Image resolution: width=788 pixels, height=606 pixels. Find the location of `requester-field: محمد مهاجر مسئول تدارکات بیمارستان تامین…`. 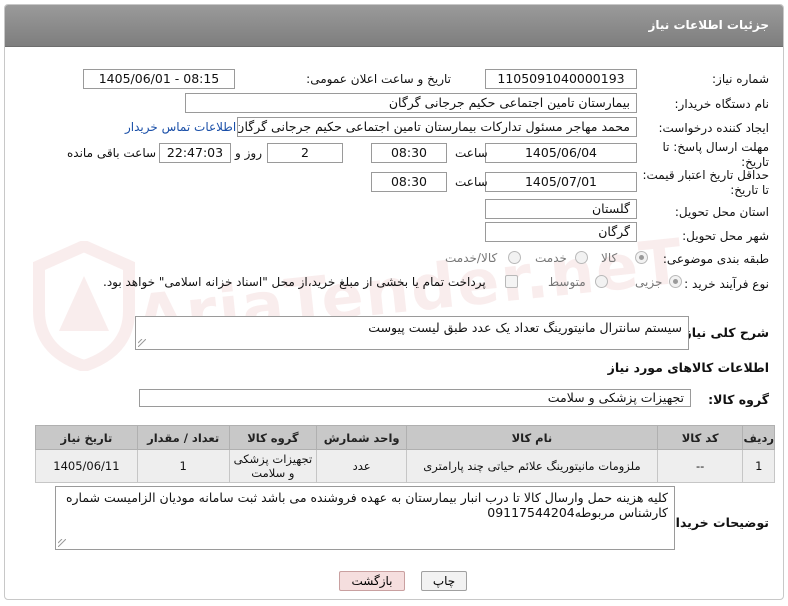

requester-field: محمد مهاجر مسئول تدارکات بیمارستان تامین… is located at coordinates (437, 127).